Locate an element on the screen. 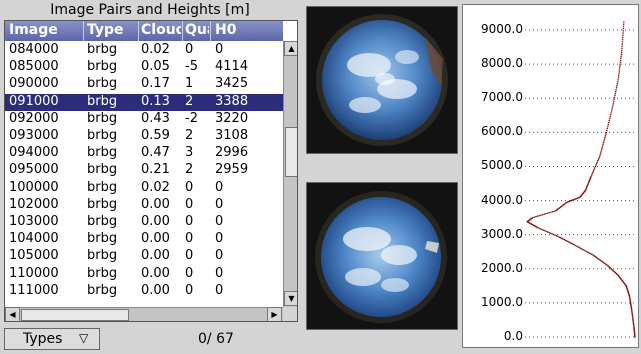  fisheye-sky-photo-top is located at coordinates (382, 80).